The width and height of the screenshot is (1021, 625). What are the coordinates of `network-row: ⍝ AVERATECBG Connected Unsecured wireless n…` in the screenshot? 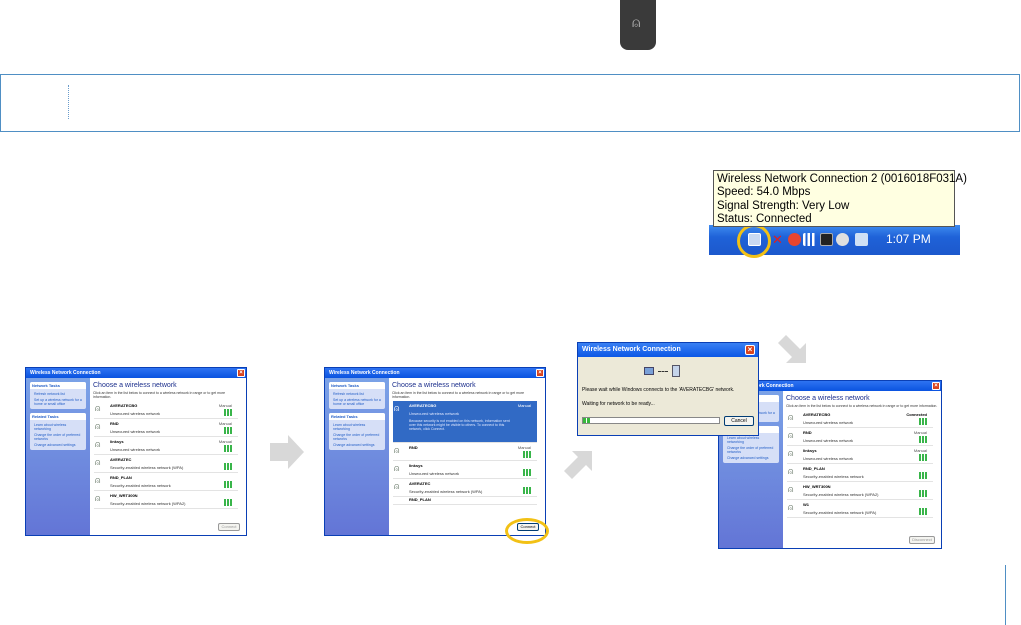 It's located at (860, 419).